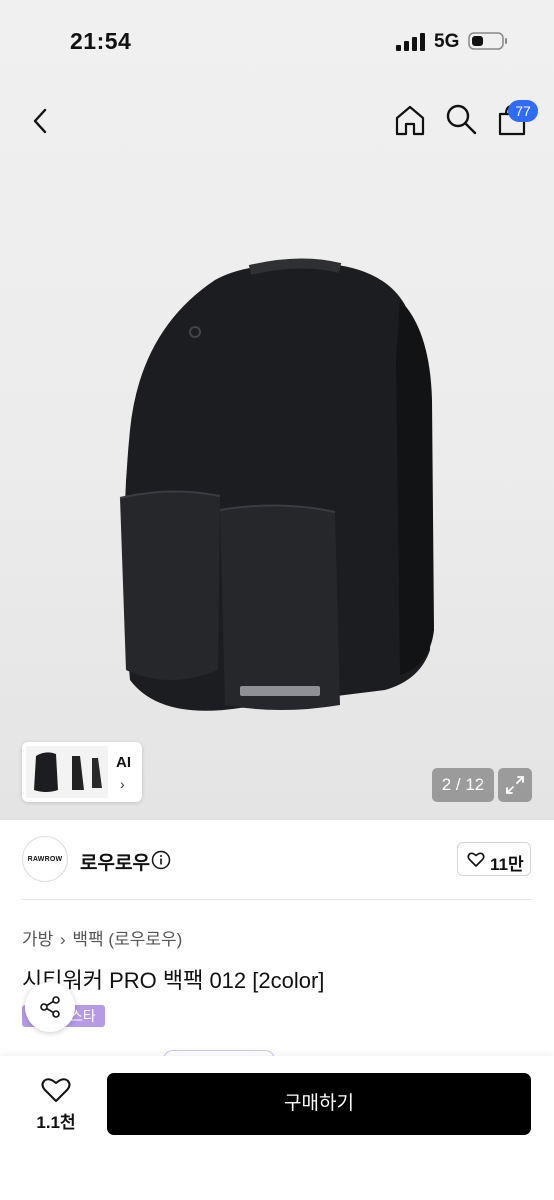  What do you see at coordinates (122, 784) in the screenshot?
I see `chevron-right-icon: ›` at bounding box center [122, 784].